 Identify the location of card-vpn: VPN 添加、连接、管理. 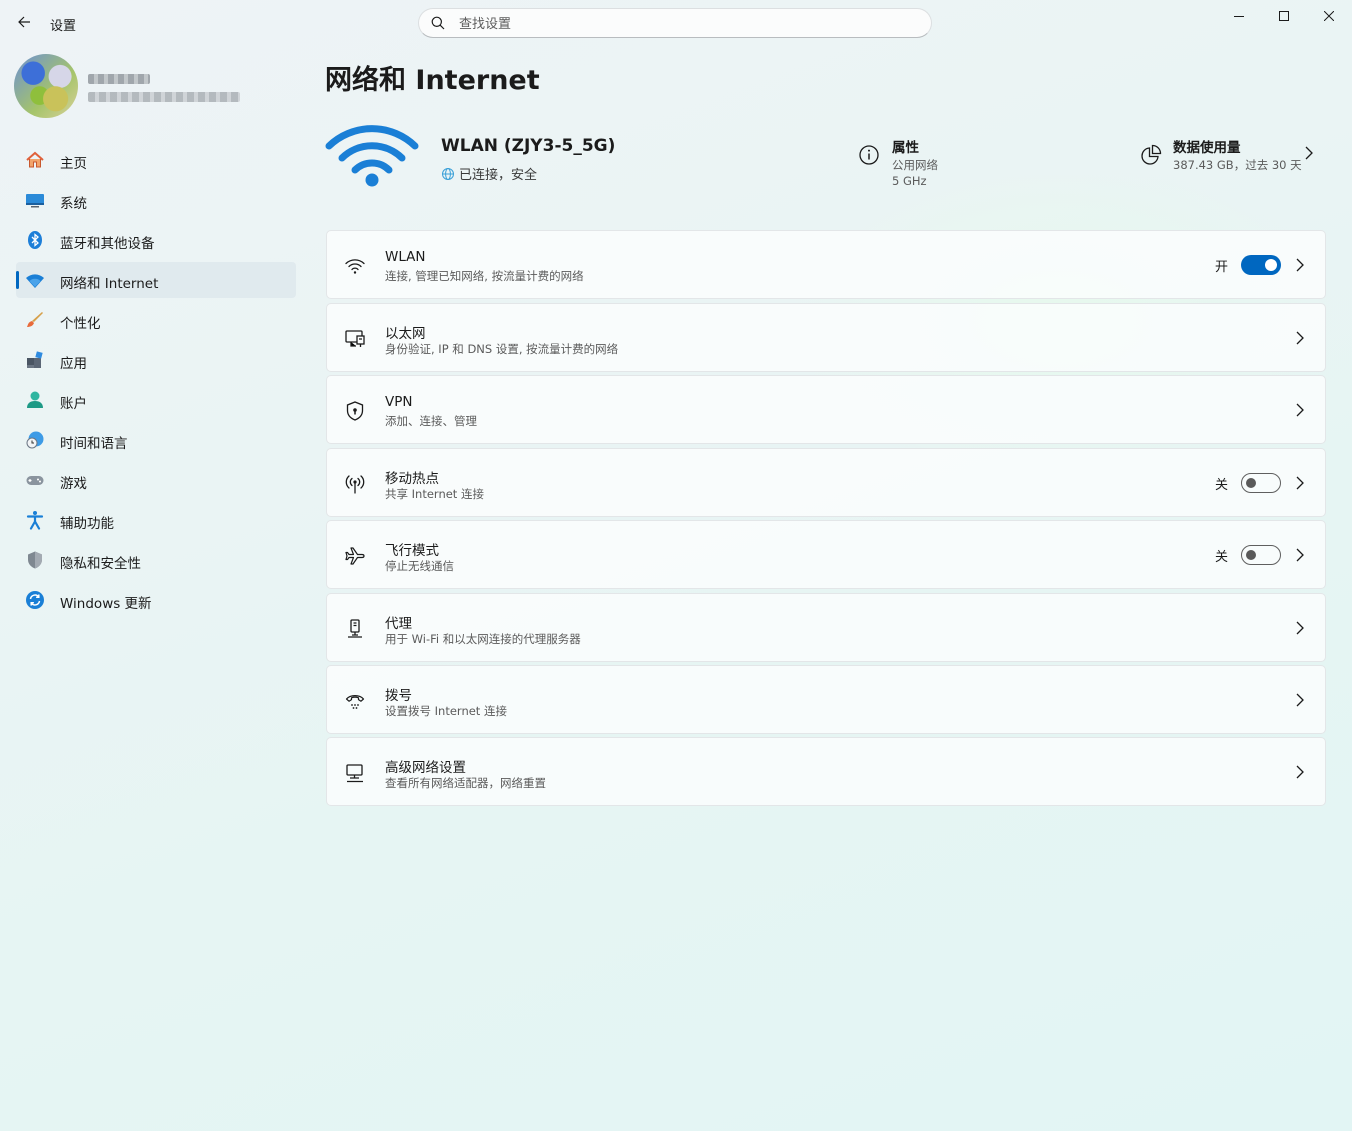
(826, 409).